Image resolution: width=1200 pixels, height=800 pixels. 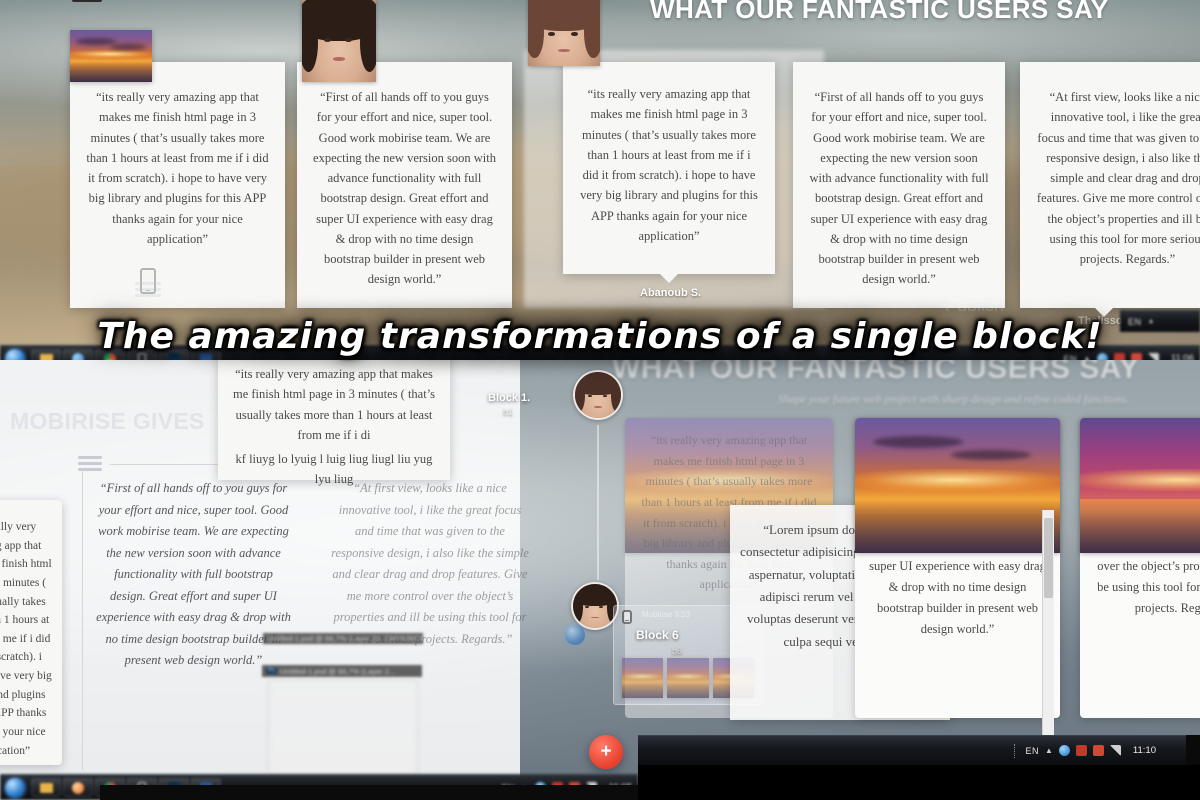 I want to click on plus-icon: +, so click(x=606, y=751).